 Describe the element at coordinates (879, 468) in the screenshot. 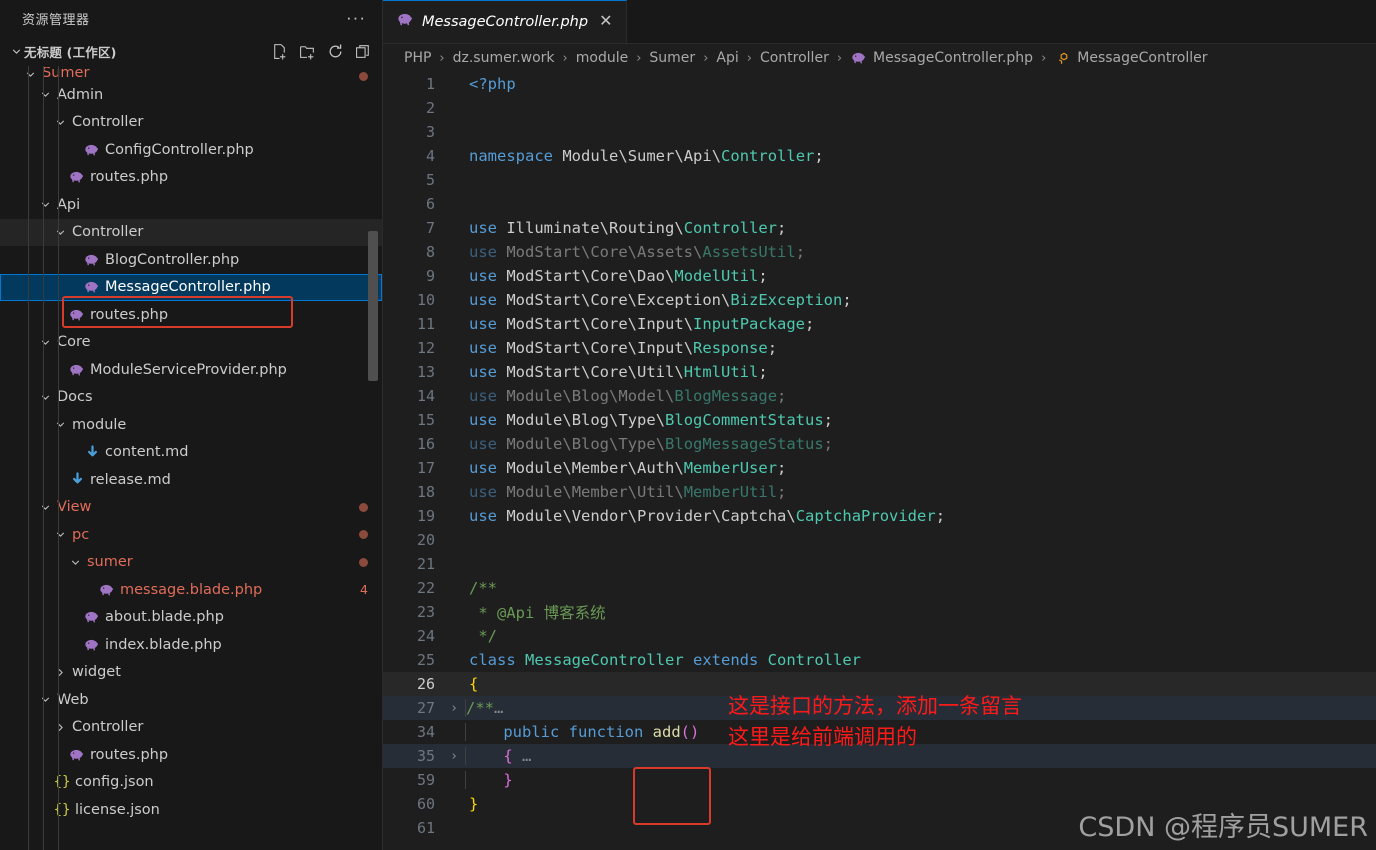

I see `code-line-17: 17 use Module\Member\Auth\MemberUser;` at that location.